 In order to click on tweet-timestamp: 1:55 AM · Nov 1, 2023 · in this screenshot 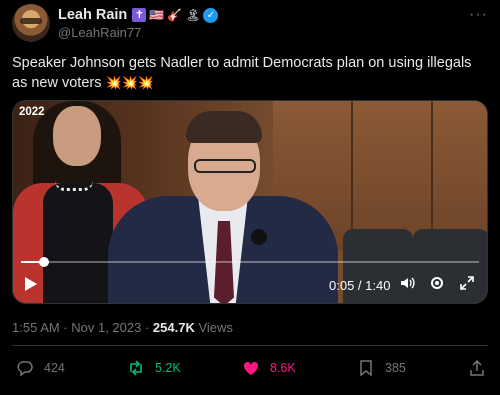, I will do `click(82, 327)`.